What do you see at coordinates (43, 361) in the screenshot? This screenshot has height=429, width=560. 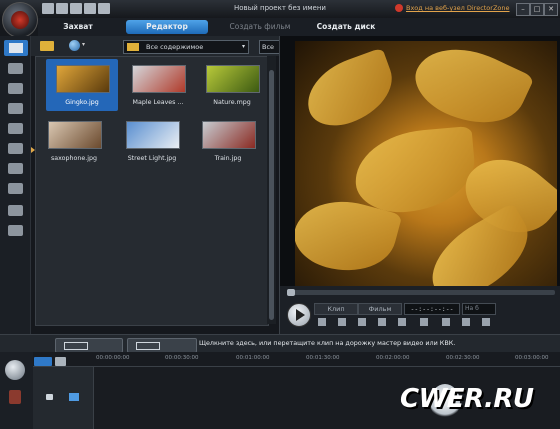 I see `track-options-button` at bounding box center [43, 361].